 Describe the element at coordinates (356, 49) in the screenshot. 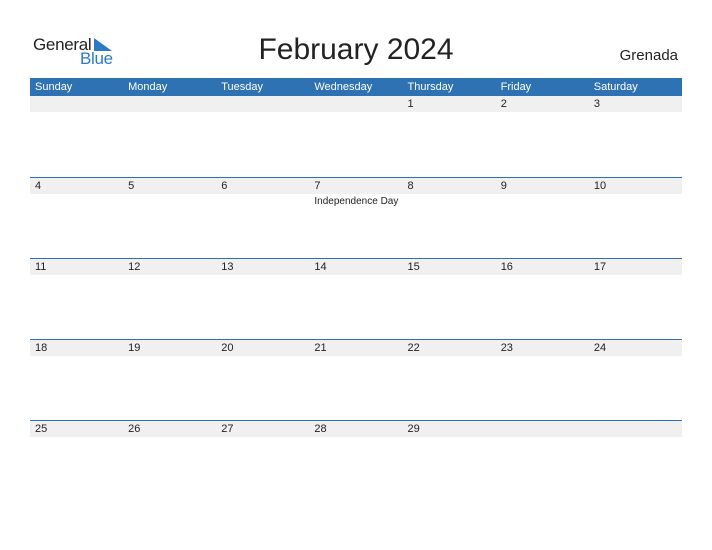

I see `calendar-title: February 2024` at that location.